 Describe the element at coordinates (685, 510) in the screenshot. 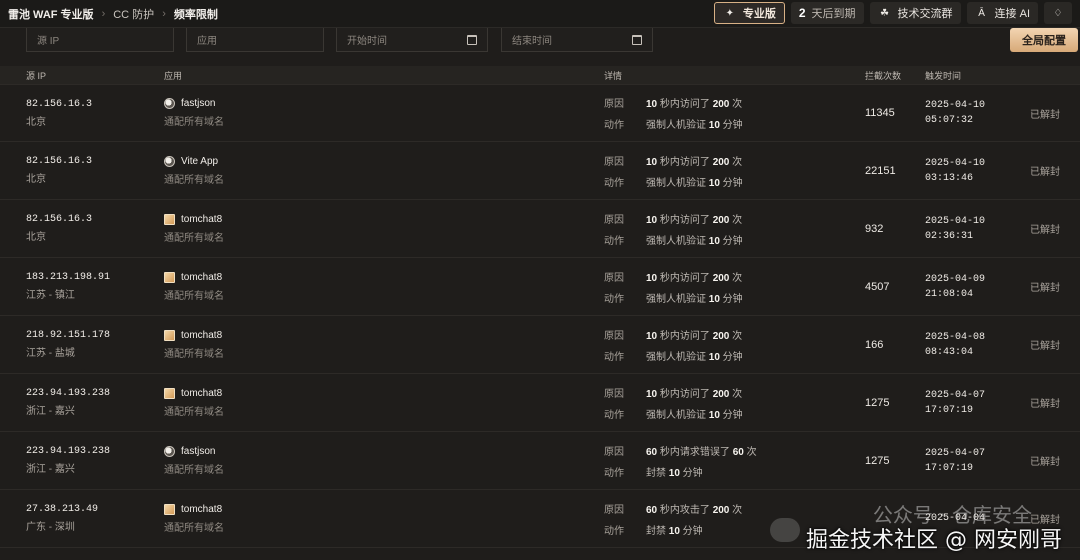

I see `reason-mid: 秒内攻击了` at that location.